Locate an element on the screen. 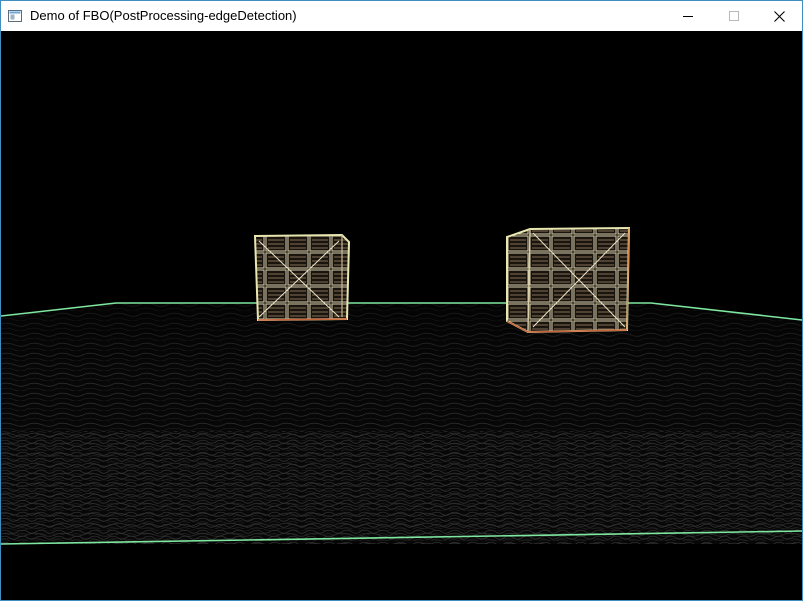 The width and height of the screenshot is (803, 601). close-button is located at coordinates (779, 16).